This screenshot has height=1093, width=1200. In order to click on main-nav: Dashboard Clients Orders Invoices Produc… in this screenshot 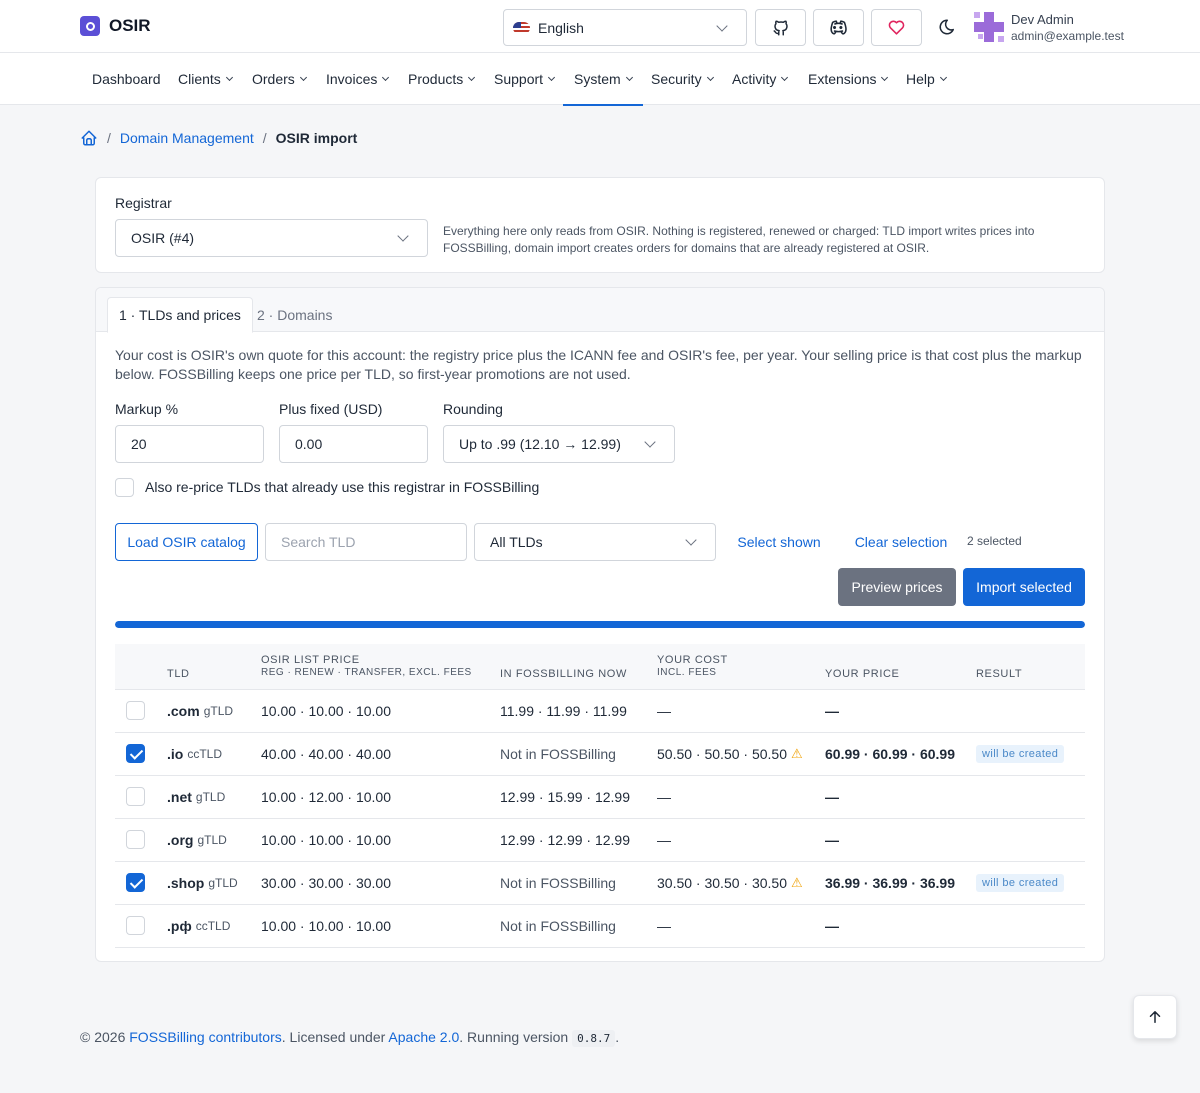, I will do `click(600, 79)`.